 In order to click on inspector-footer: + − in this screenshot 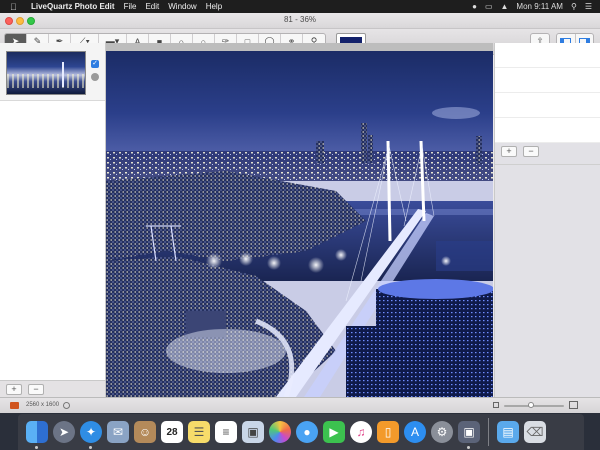, I will do `click(547, 154)`.